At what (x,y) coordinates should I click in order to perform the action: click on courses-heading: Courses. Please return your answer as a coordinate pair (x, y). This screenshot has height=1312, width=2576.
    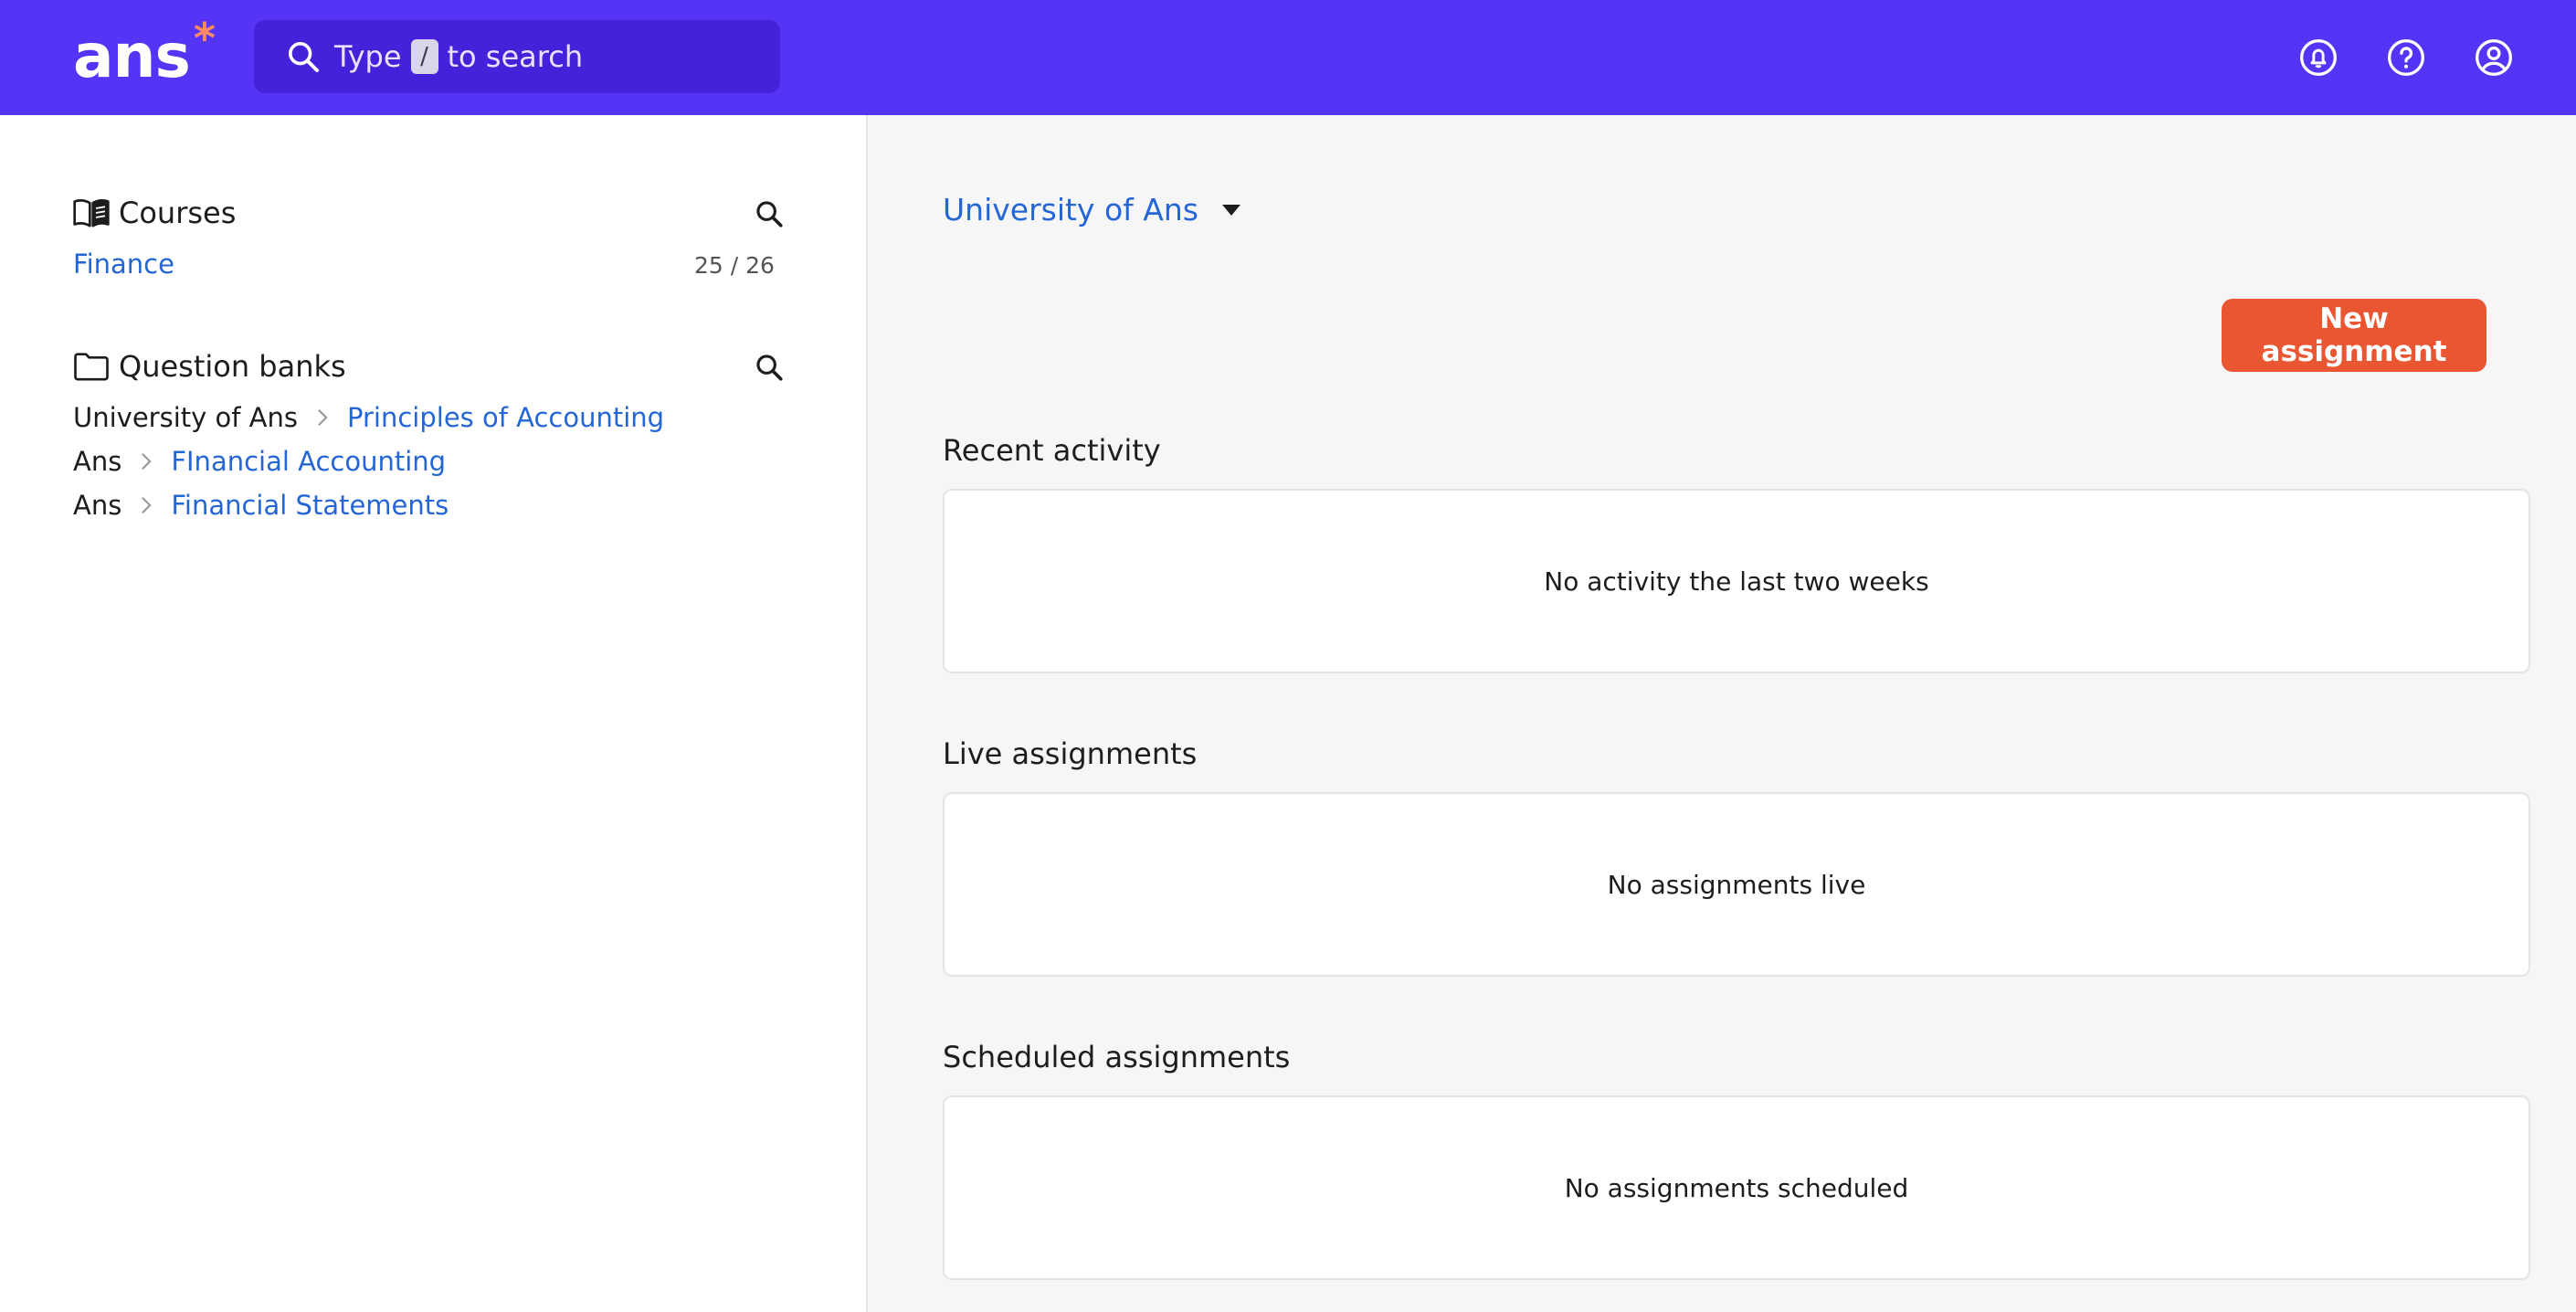
    Looking at the image, I should click on (154, 213).